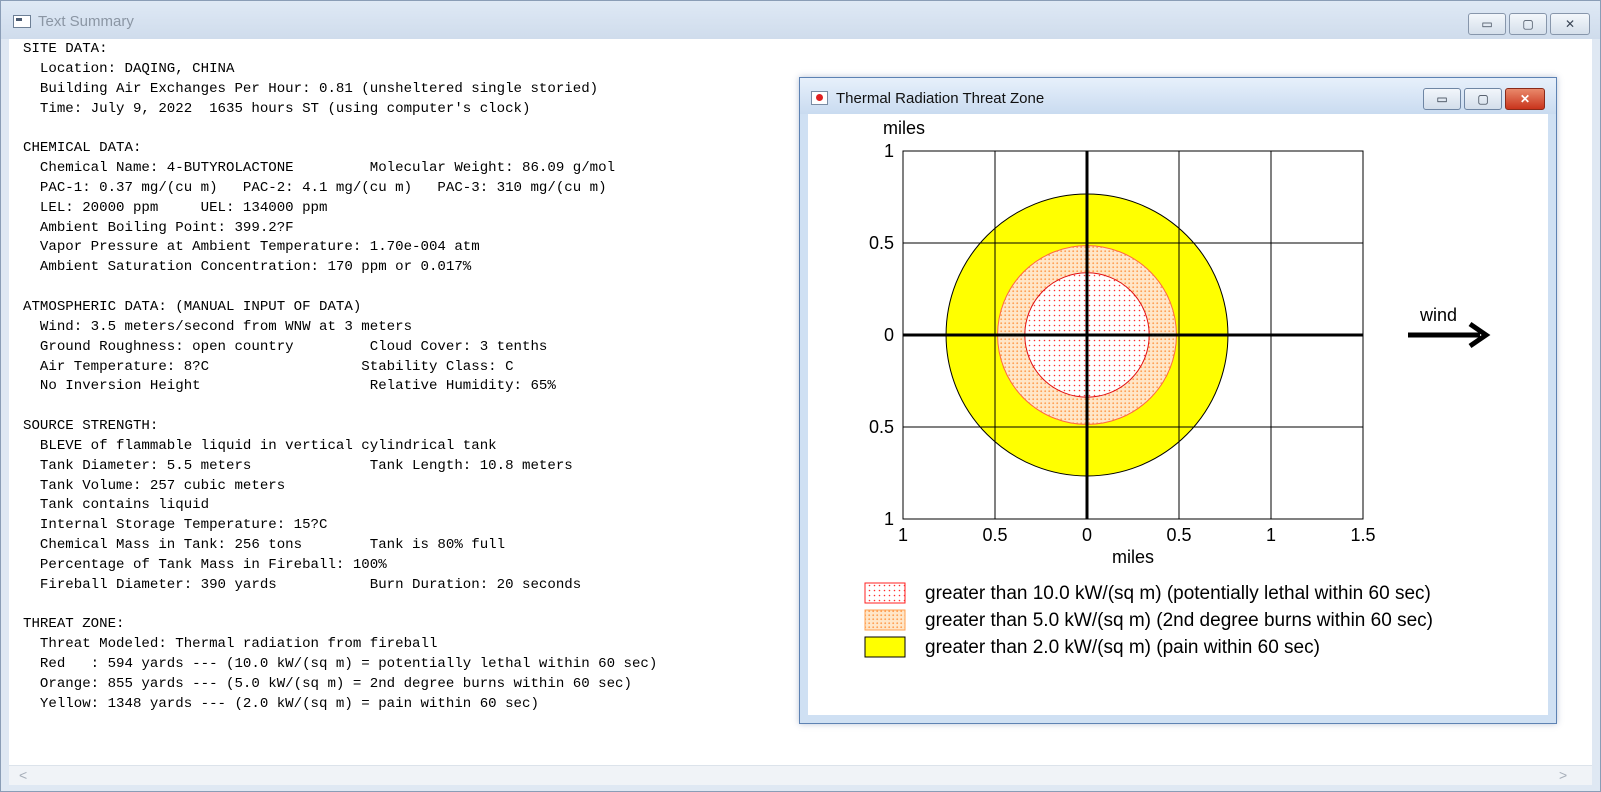 The height and width of the screenshot is (792, 1601). What do you see at coordinates (1563, 775) in the screenshot?
I see `scroll-right-icon: >` at bounding box center [1563, 775].